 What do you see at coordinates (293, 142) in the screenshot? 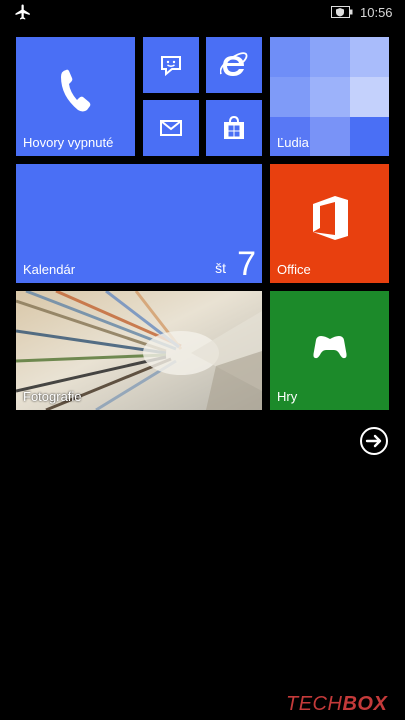
I see `people-tile-label: Ľudia` at bounding box center [293, 142].